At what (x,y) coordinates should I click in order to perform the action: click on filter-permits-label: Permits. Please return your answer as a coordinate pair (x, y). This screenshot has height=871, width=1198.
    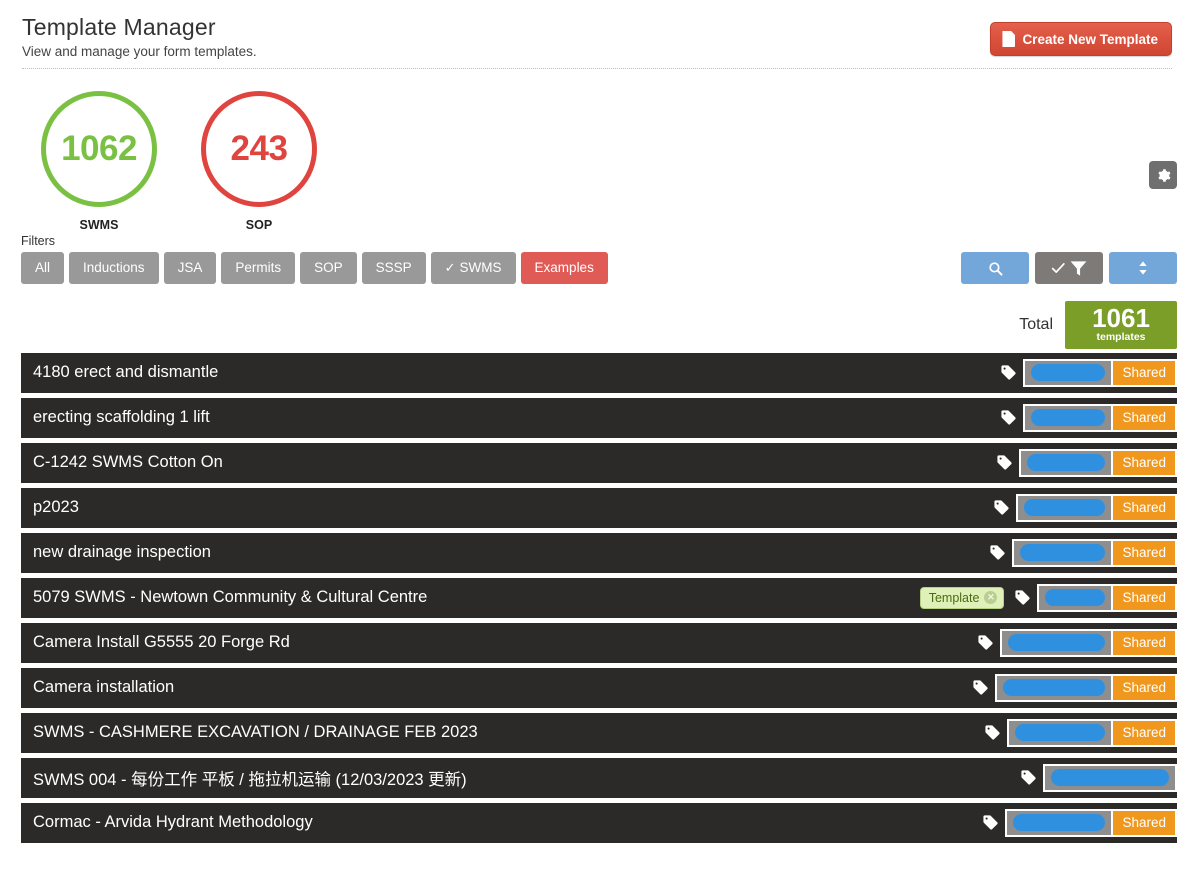
    Looking at the image, I should click on (258, 268).